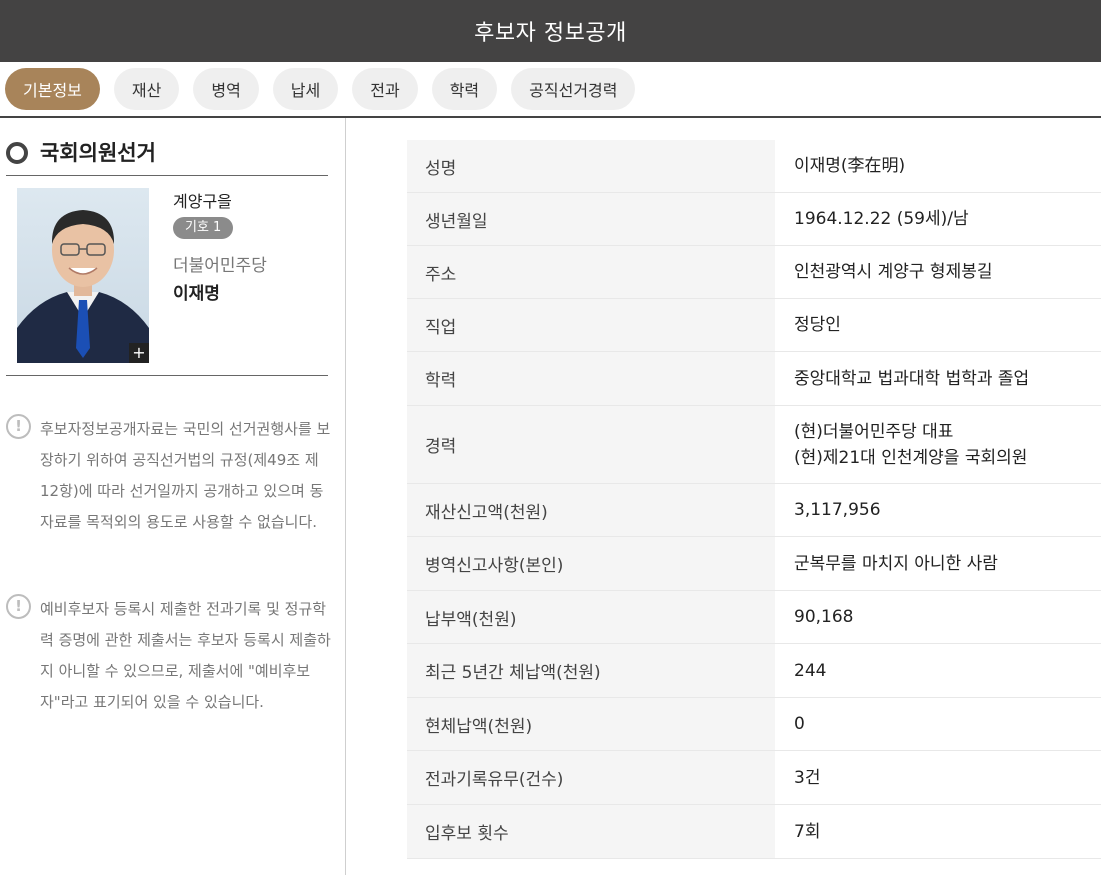 The width and height of the screenshot is (1101, 875). I want to click on row-label: 전과기록유무(건수), so click(591, 777).